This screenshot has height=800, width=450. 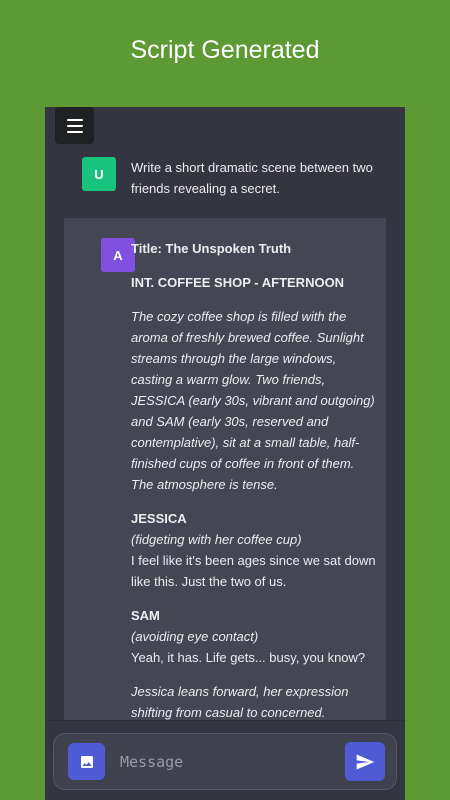 I want to click on hamburger-menu-icon, so click(x=74, y=119).